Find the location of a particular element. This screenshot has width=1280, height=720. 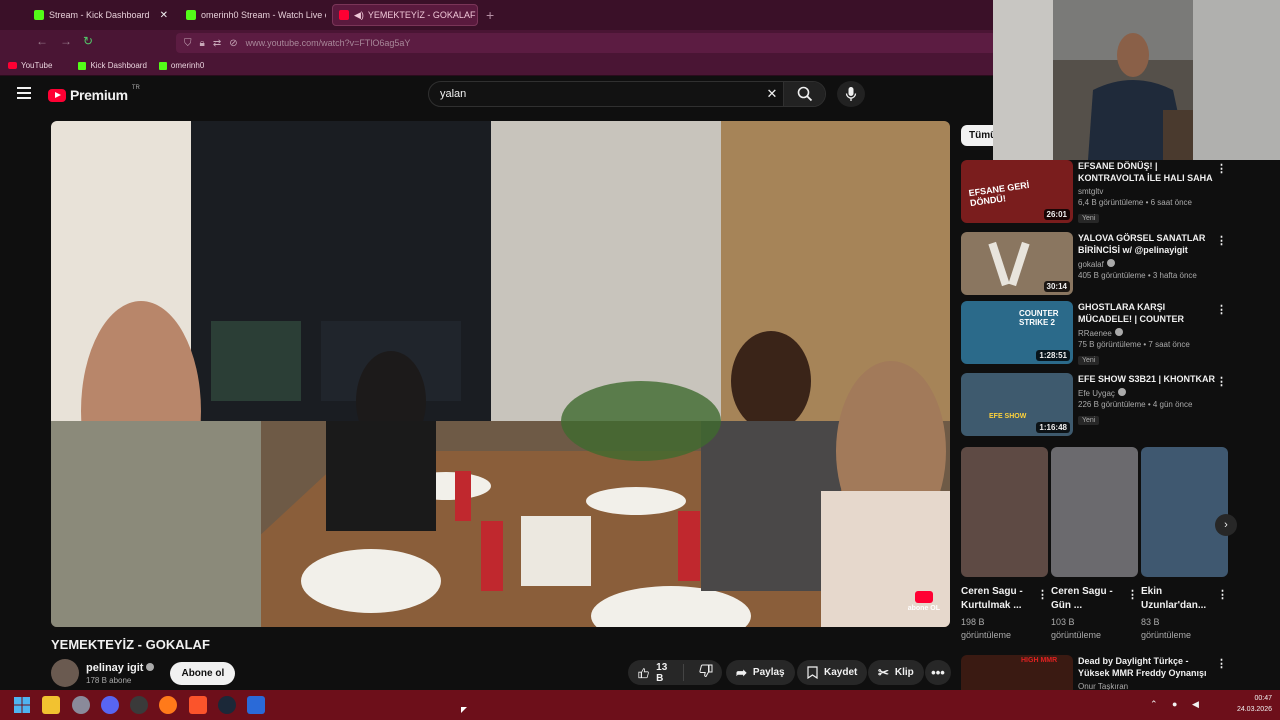

close-icon: ✕ is located at coordinates (161, 15).